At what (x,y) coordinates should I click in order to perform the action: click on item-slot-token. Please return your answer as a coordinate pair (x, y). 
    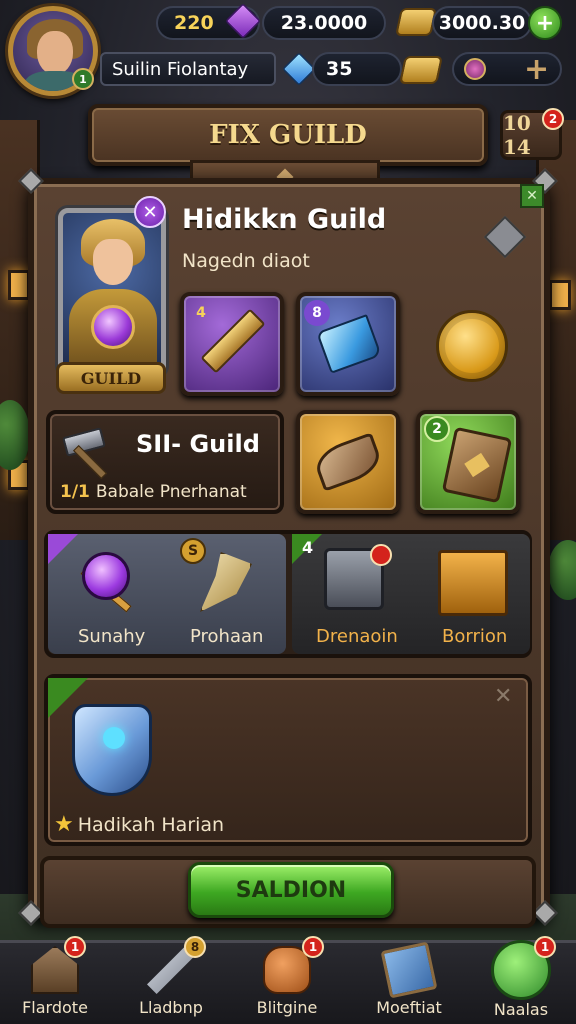
    Looking at the image, I should click on (348, 462).